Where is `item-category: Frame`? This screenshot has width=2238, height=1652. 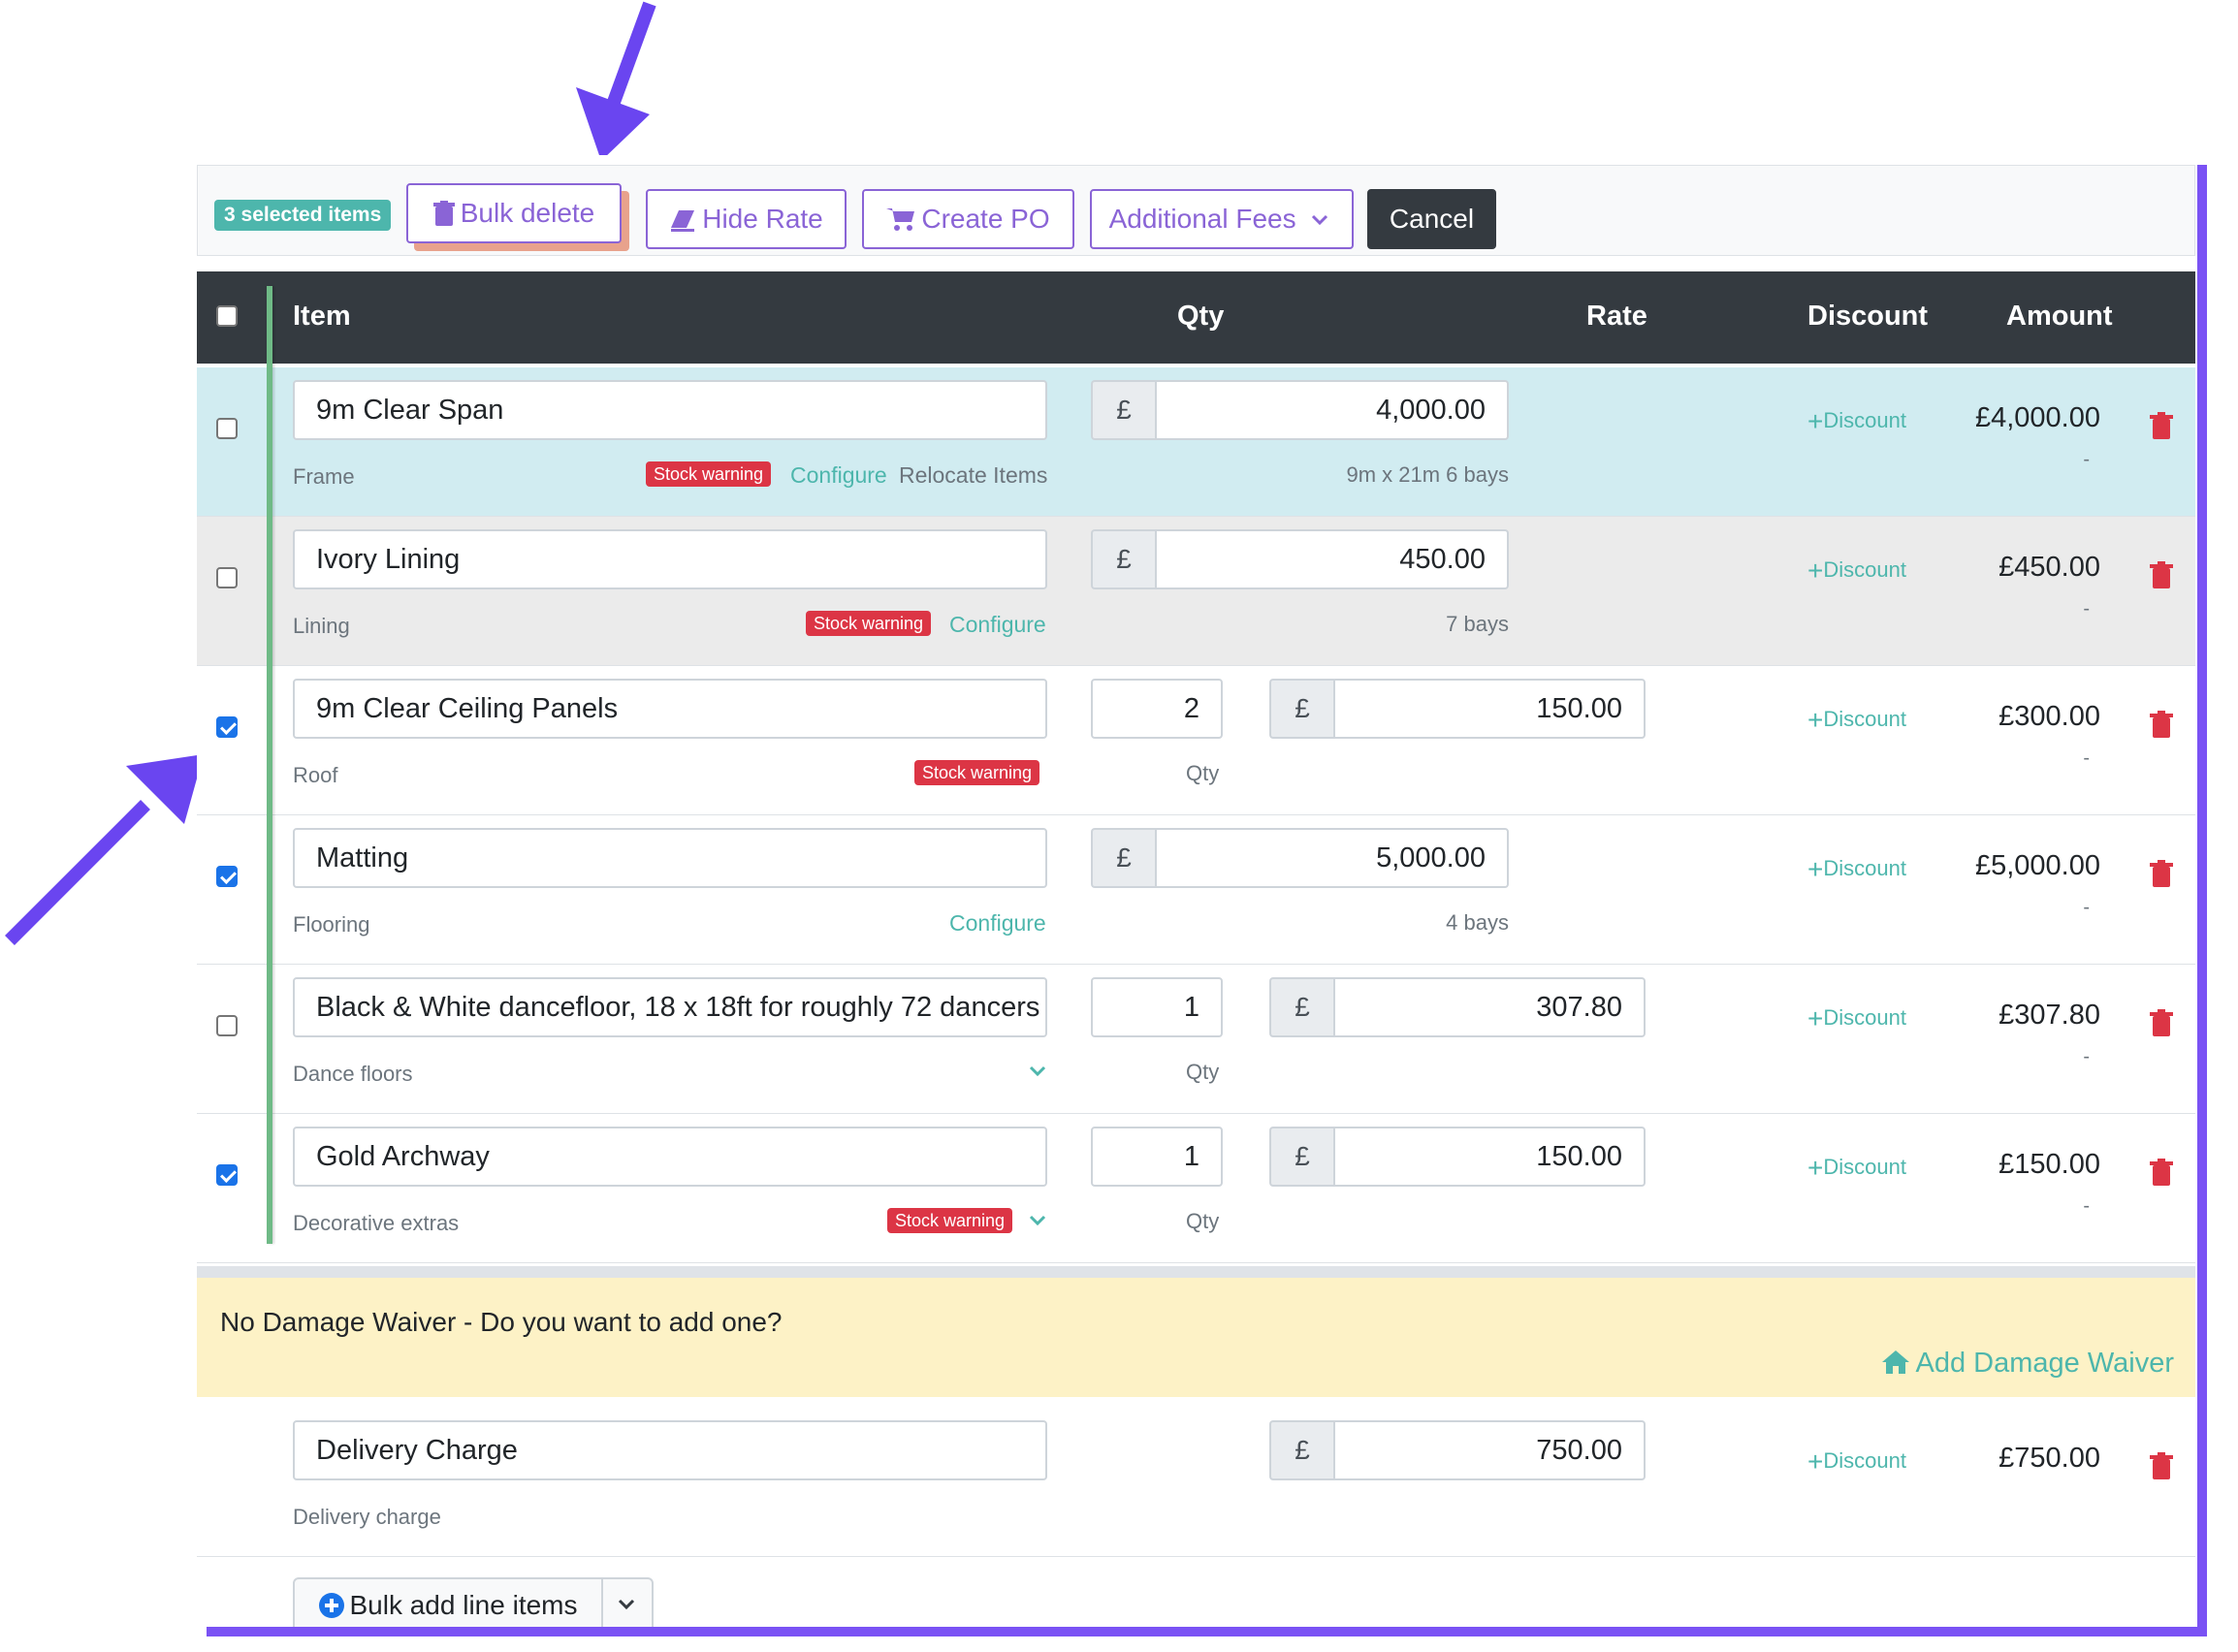
item-category: Frame is located at coordinates (324, 477).